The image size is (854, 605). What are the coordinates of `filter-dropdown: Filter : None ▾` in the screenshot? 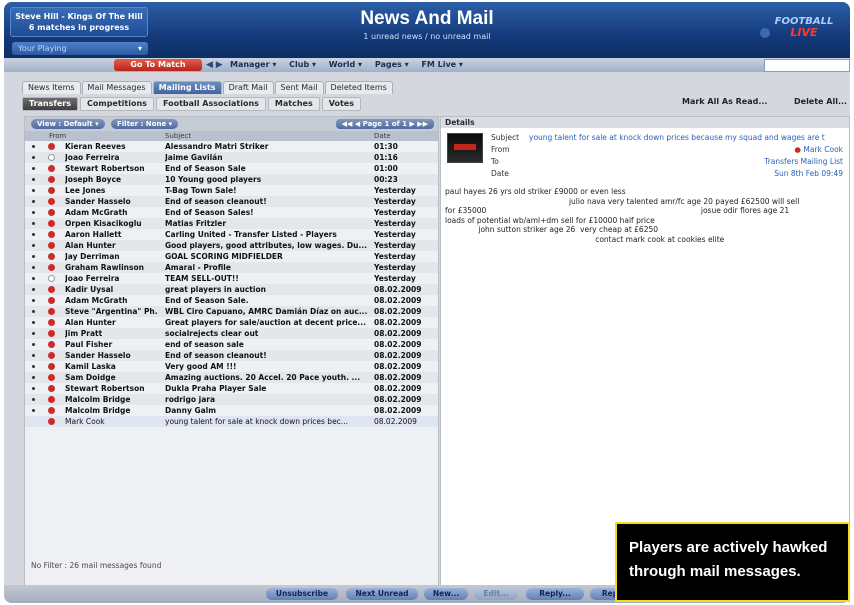 It's located at (145, 124).